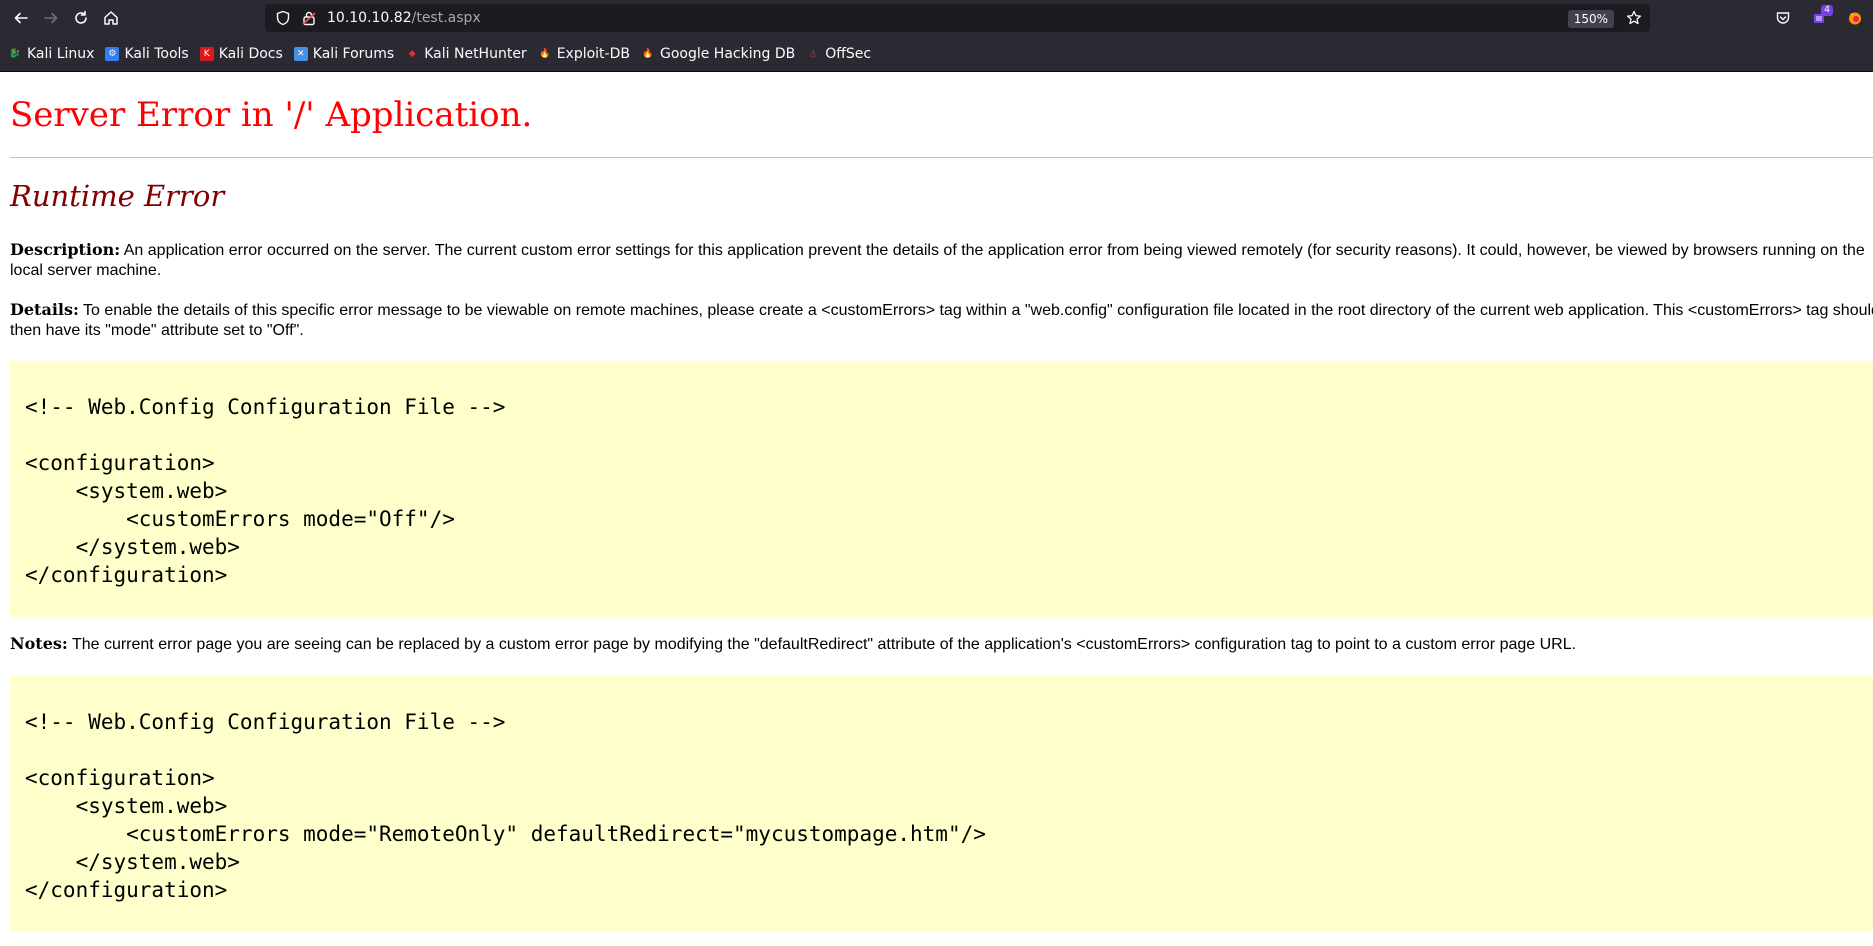  I want to click on zoom-level-button: 150%, so click(1590, 19).